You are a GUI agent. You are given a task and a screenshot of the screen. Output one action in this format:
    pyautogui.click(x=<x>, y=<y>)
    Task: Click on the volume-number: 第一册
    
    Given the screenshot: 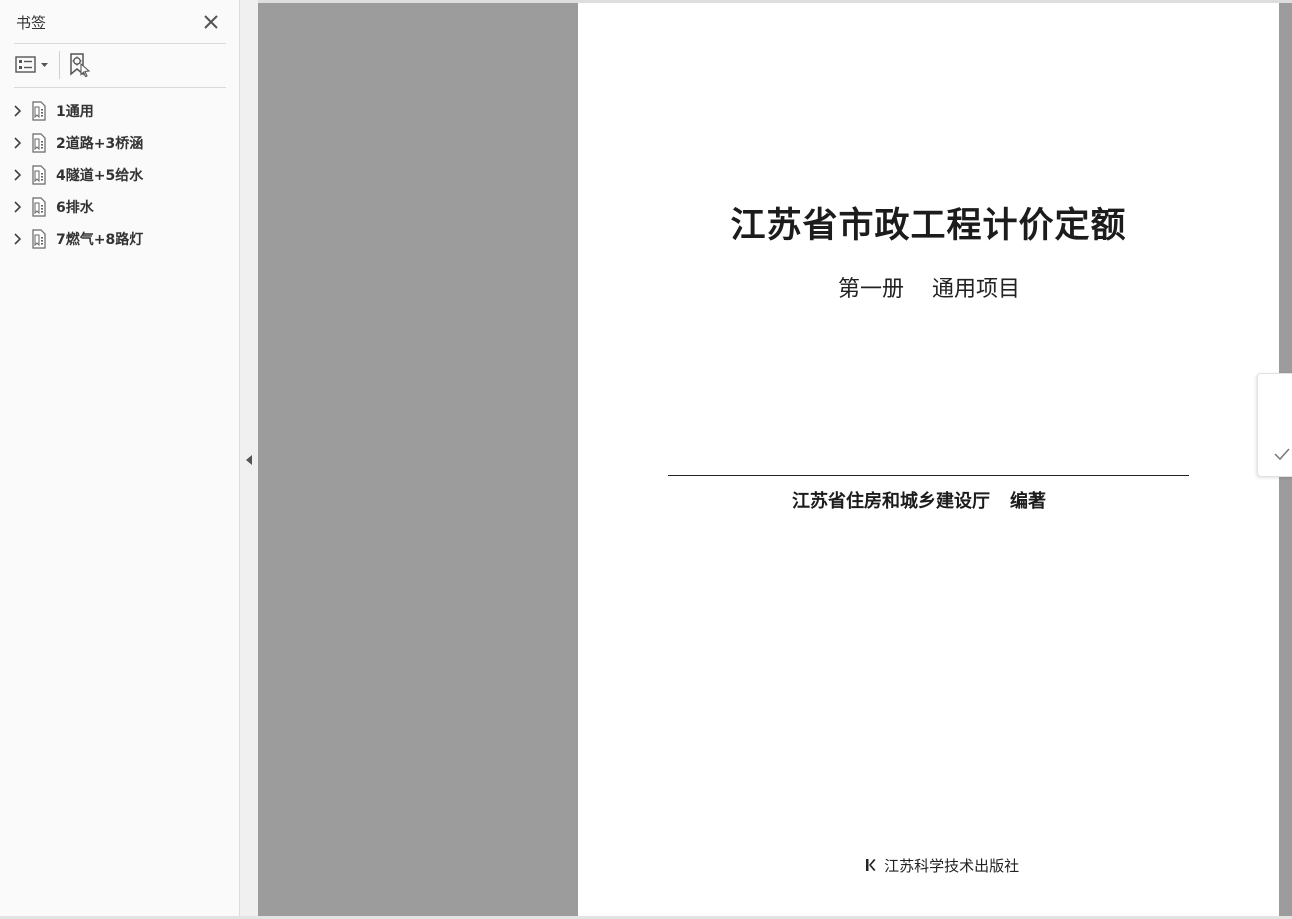 What is the action you would take?
    pyautogui.click(x=871, y=289)
    